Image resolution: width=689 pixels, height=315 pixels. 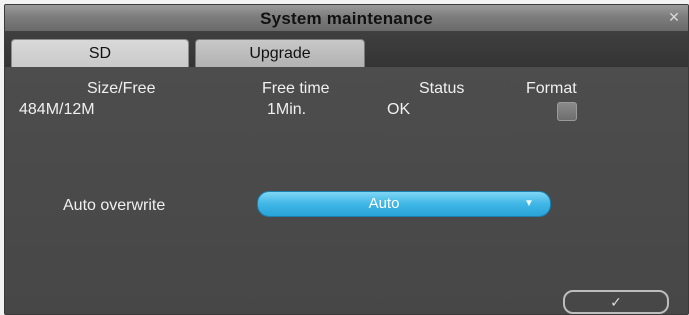 I want to click on confirm-button: ✓, so click(x=616, y=302).